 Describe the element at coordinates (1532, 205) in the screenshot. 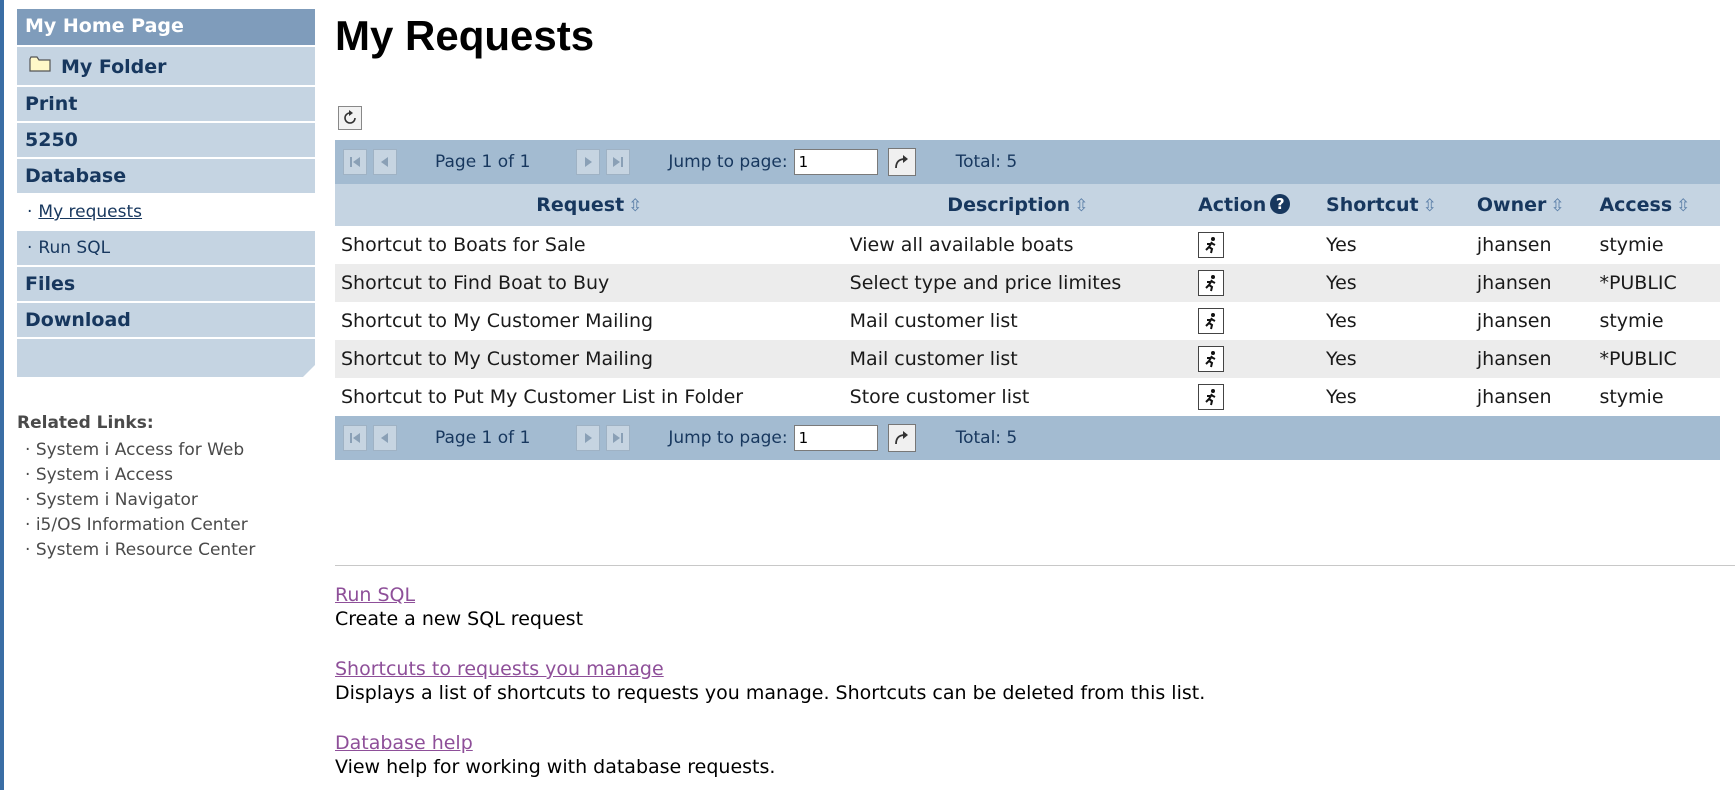

I see `column-header-owner: Owner ⇳` at that location.